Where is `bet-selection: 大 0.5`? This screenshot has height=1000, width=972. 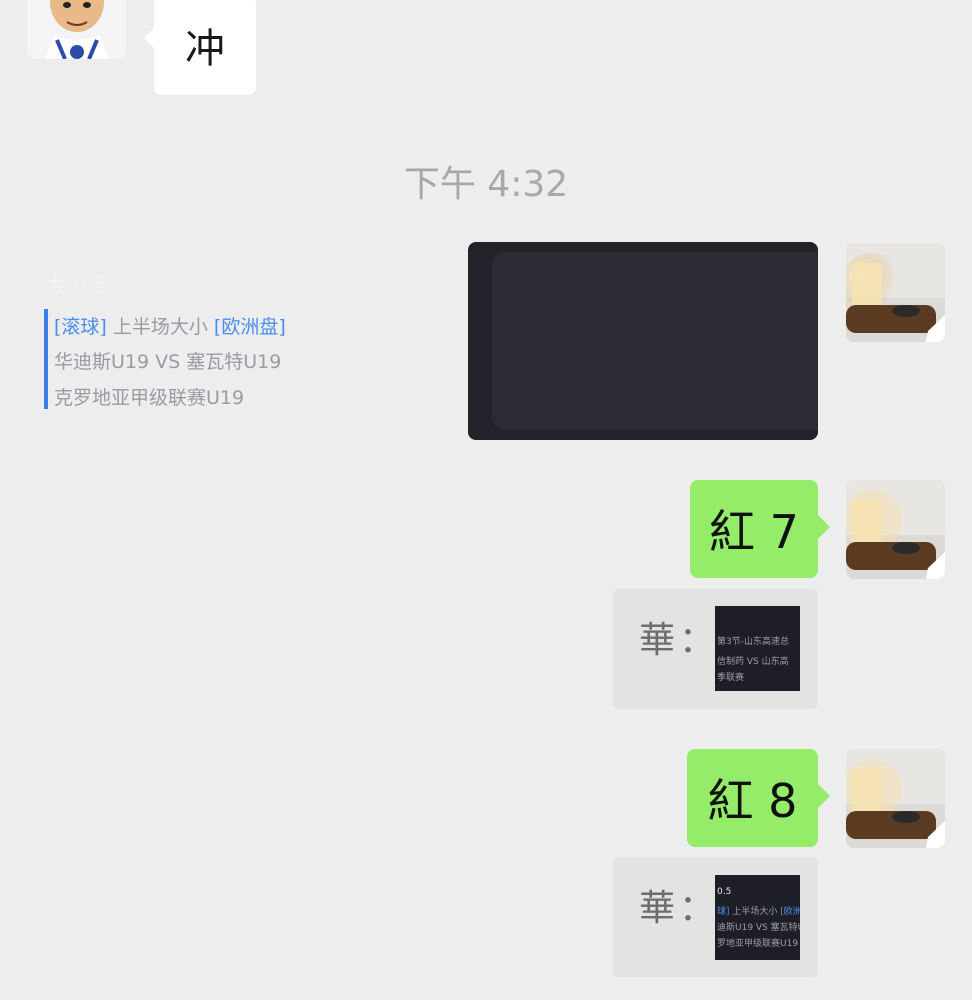 bet-selection: 大 0.5 is located at coordinates (76, 286).